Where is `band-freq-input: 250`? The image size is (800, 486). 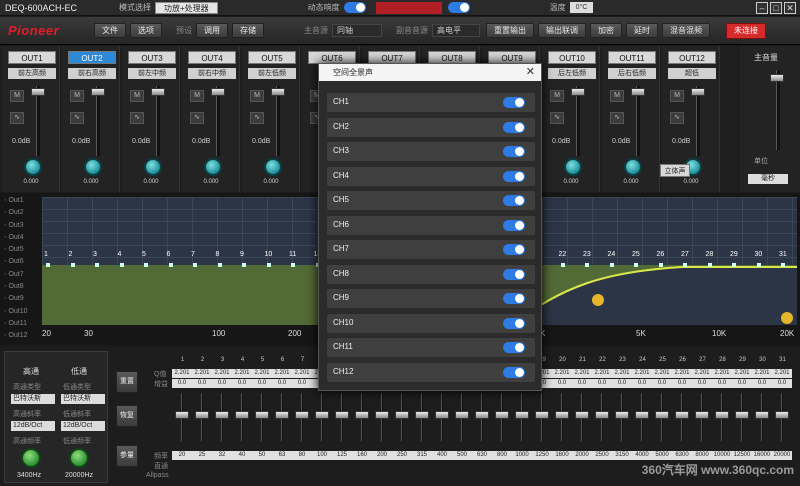 band-freq-input: 250 is located at coordinates (402, 455).